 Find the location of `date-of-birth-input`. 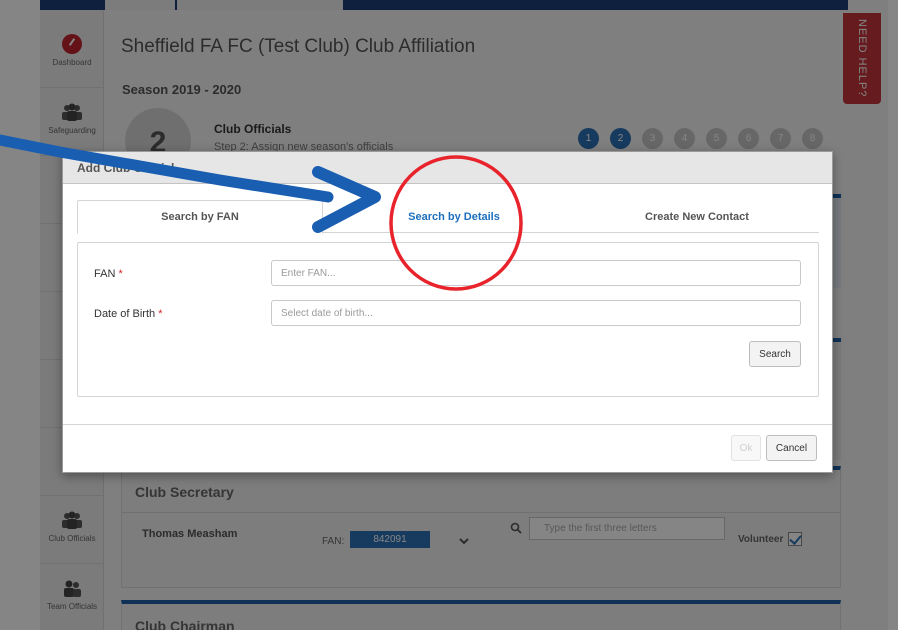

date-of-birth-input is located at coordinates (536, 313).